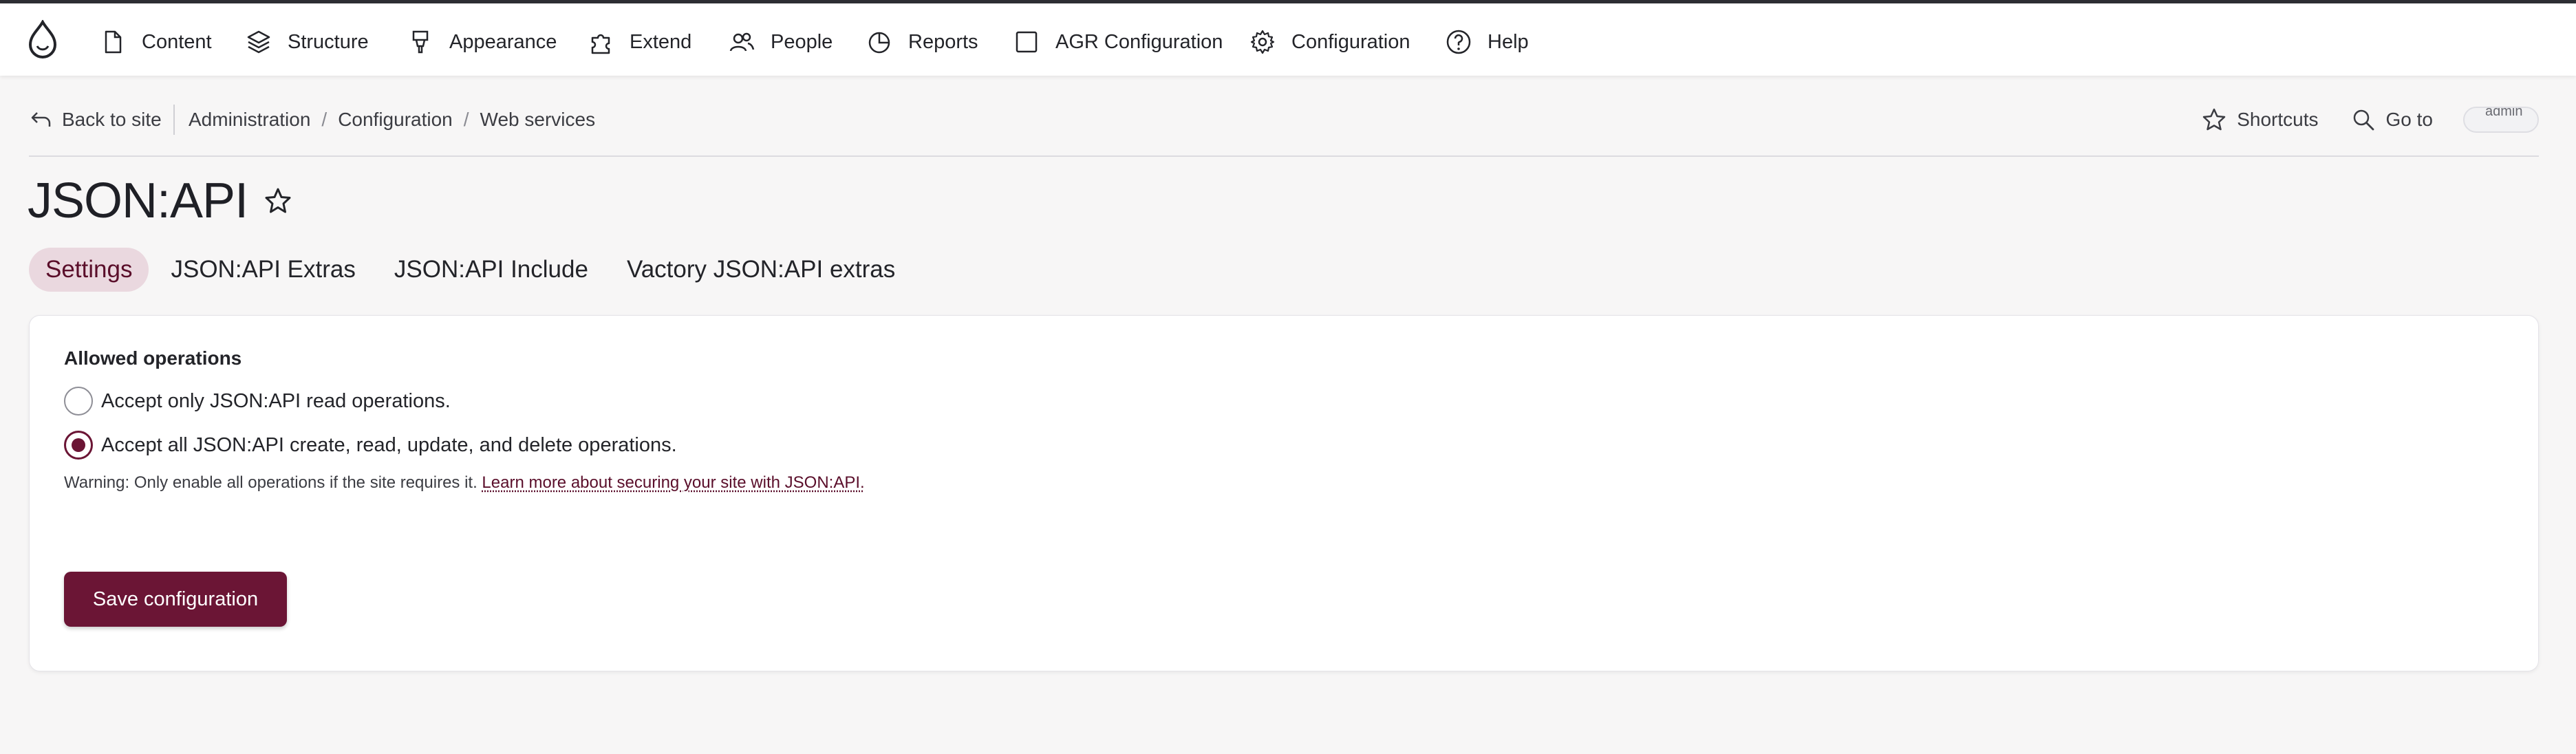 The width and height of the screenshot is (2576, 754). I want to click on toolbar-item-people: People, so click(781, 42).